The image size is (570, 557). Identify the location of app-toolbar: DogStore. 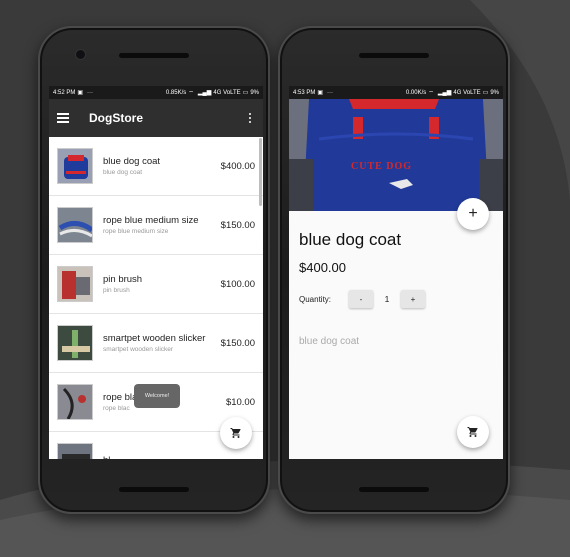
(156, 118).